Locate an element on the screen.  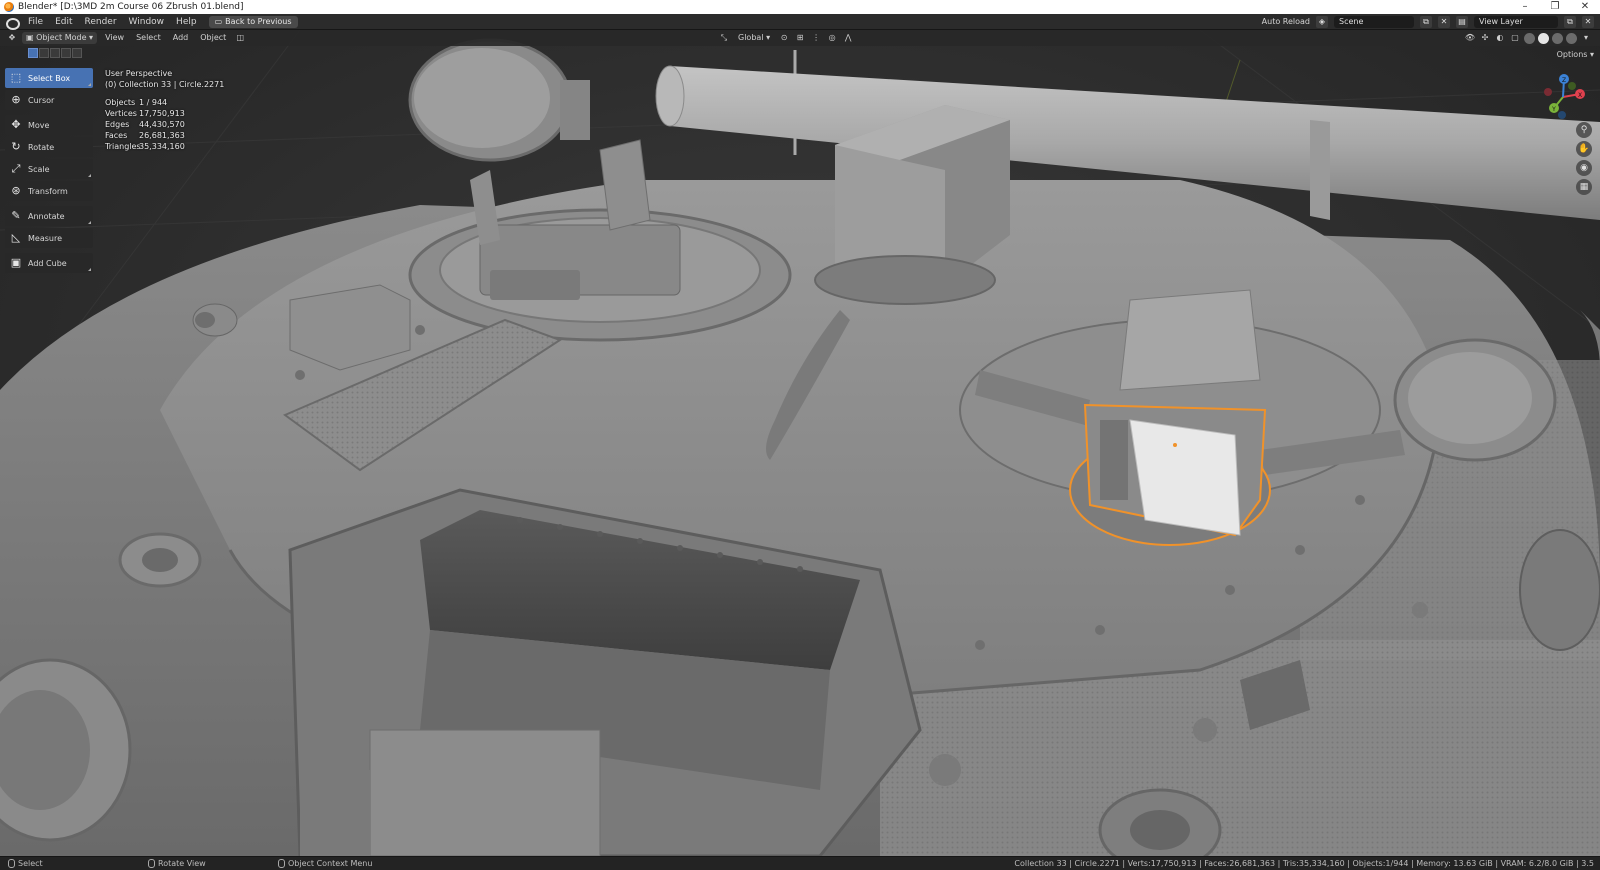
select-mode-group is located at coordinates (55, 53).